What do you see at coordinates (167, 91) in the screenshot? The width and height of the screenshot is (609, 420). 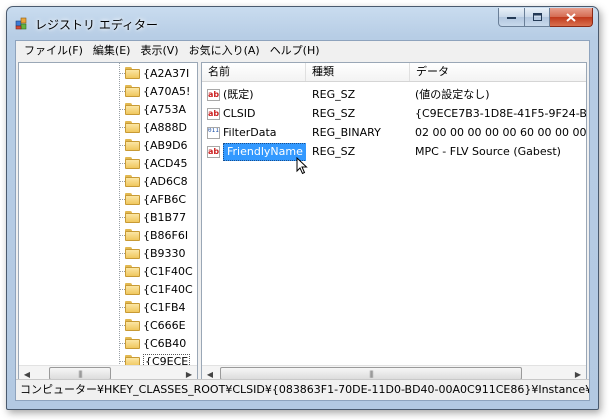 I see `tree-item-label: {A70A5!` at bounding box center [167, 91].